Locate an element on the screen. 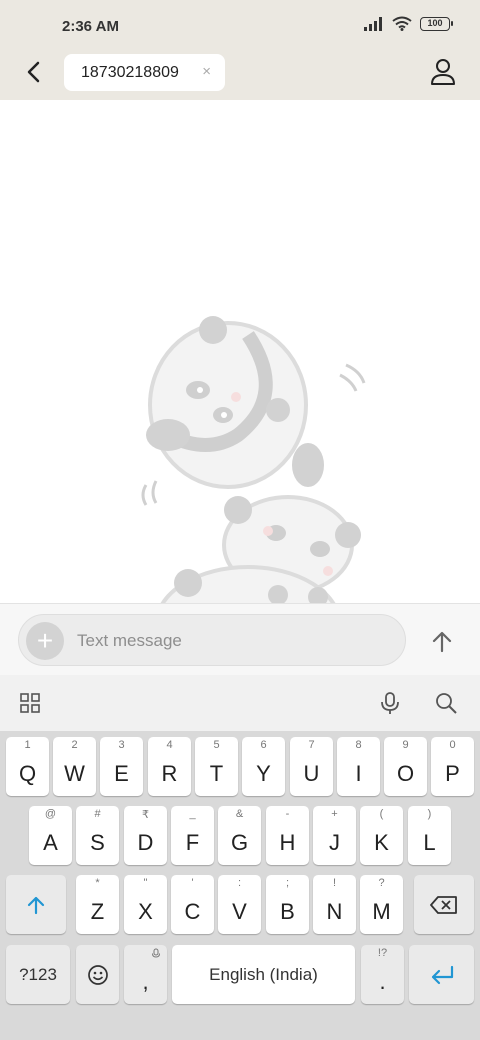 The height and width of the screenshot is (1040, 480). back-arrow-icon is located at coordinates (33, 72).